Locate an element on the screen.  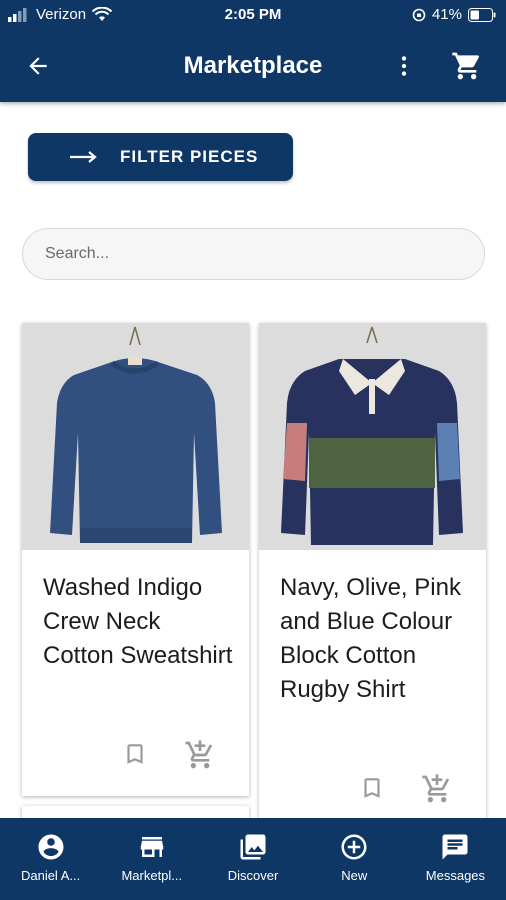
cart-button is located at coordinates (467, 66).